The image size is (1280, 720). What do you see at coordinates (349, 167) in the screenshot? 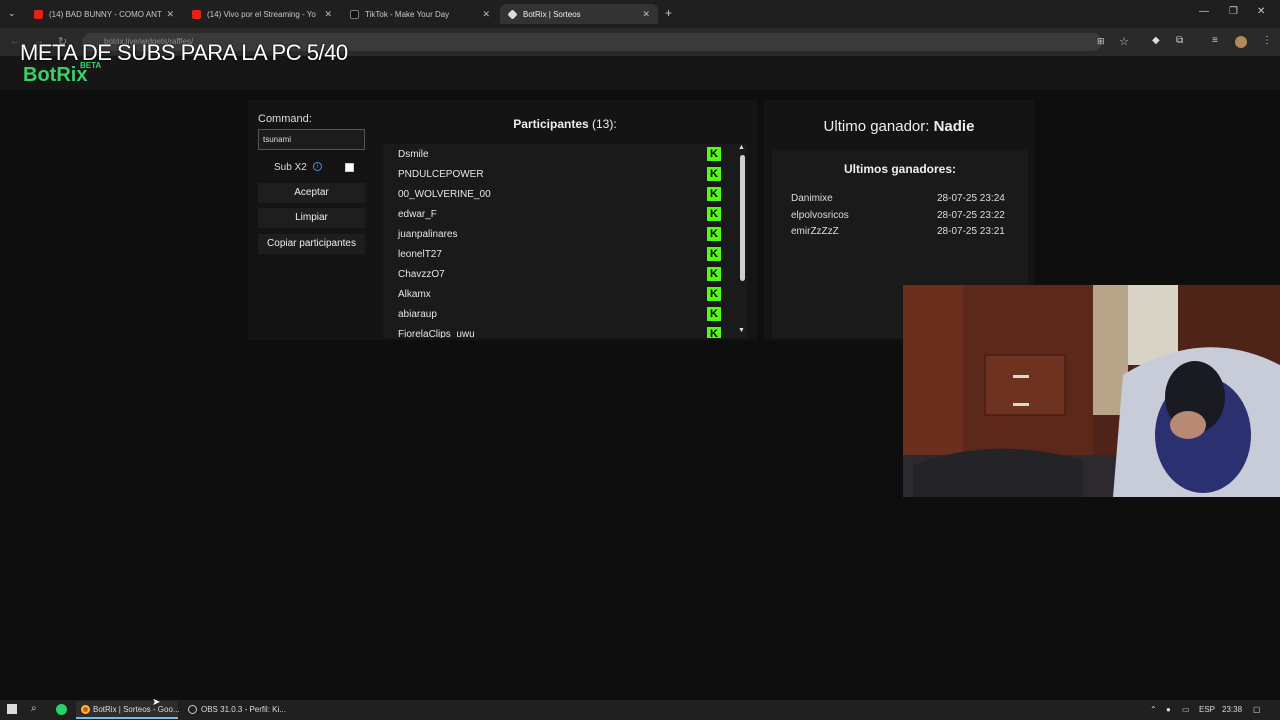
I see `sub-x2-checkbox` at bounding box center [349, 167].